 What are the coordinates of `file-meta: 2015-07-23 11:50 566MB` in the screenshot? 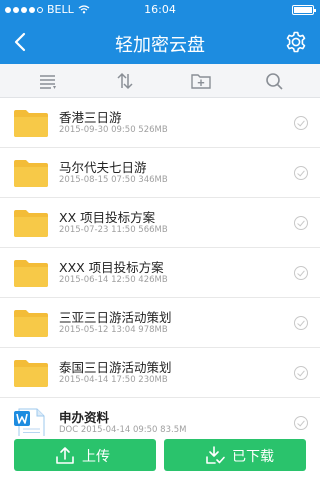 It's located at (113, 230).